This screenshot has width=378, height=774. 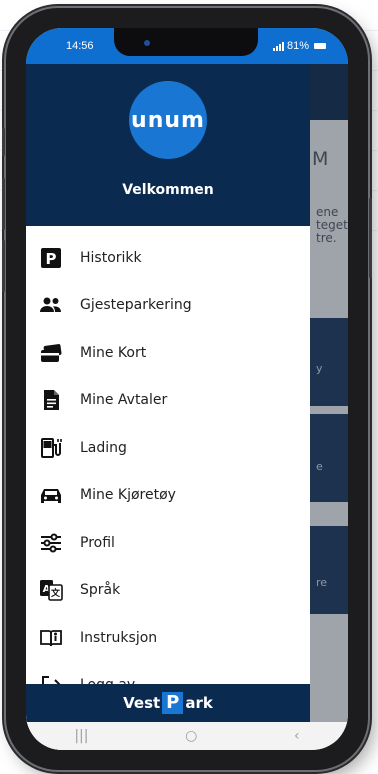 I want to click on svg-text: 文, so click(x=55, y=593).